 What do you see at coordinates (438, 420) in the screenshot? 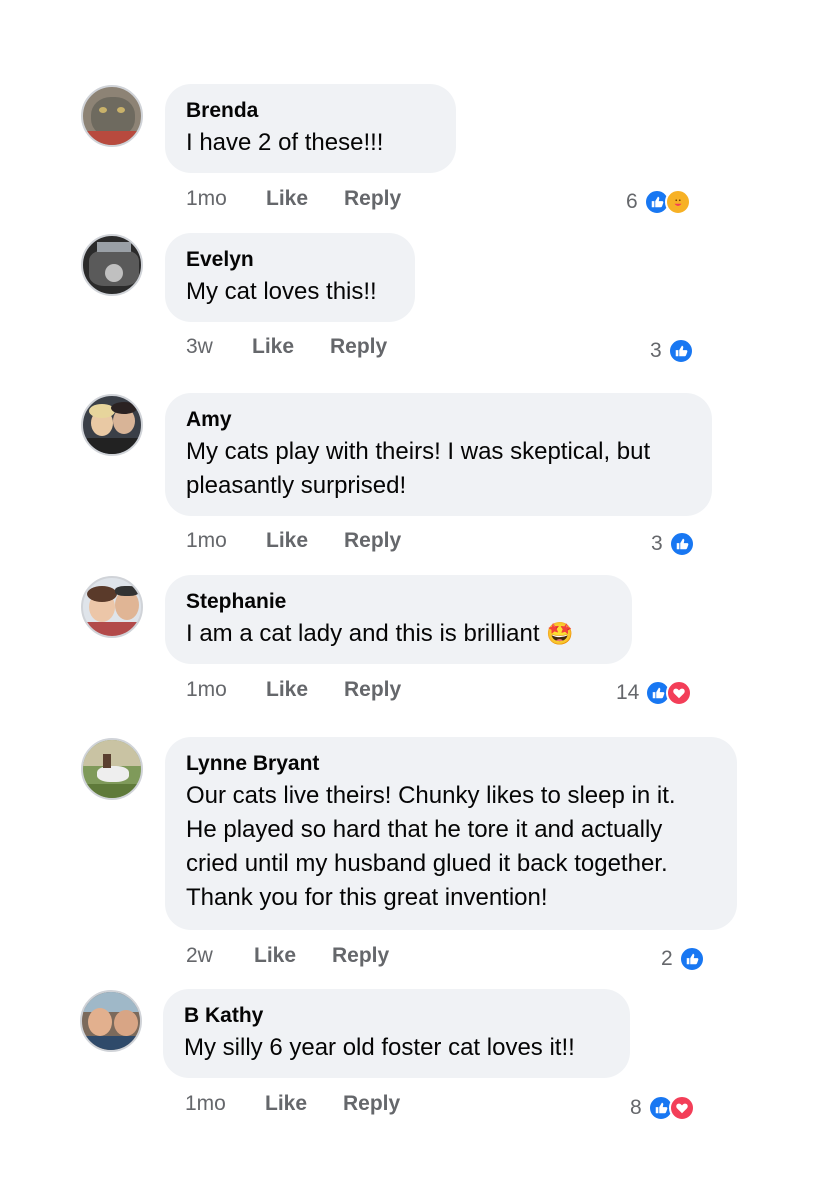
I see `comment-author: Amy` at bounding box center [438, 420].